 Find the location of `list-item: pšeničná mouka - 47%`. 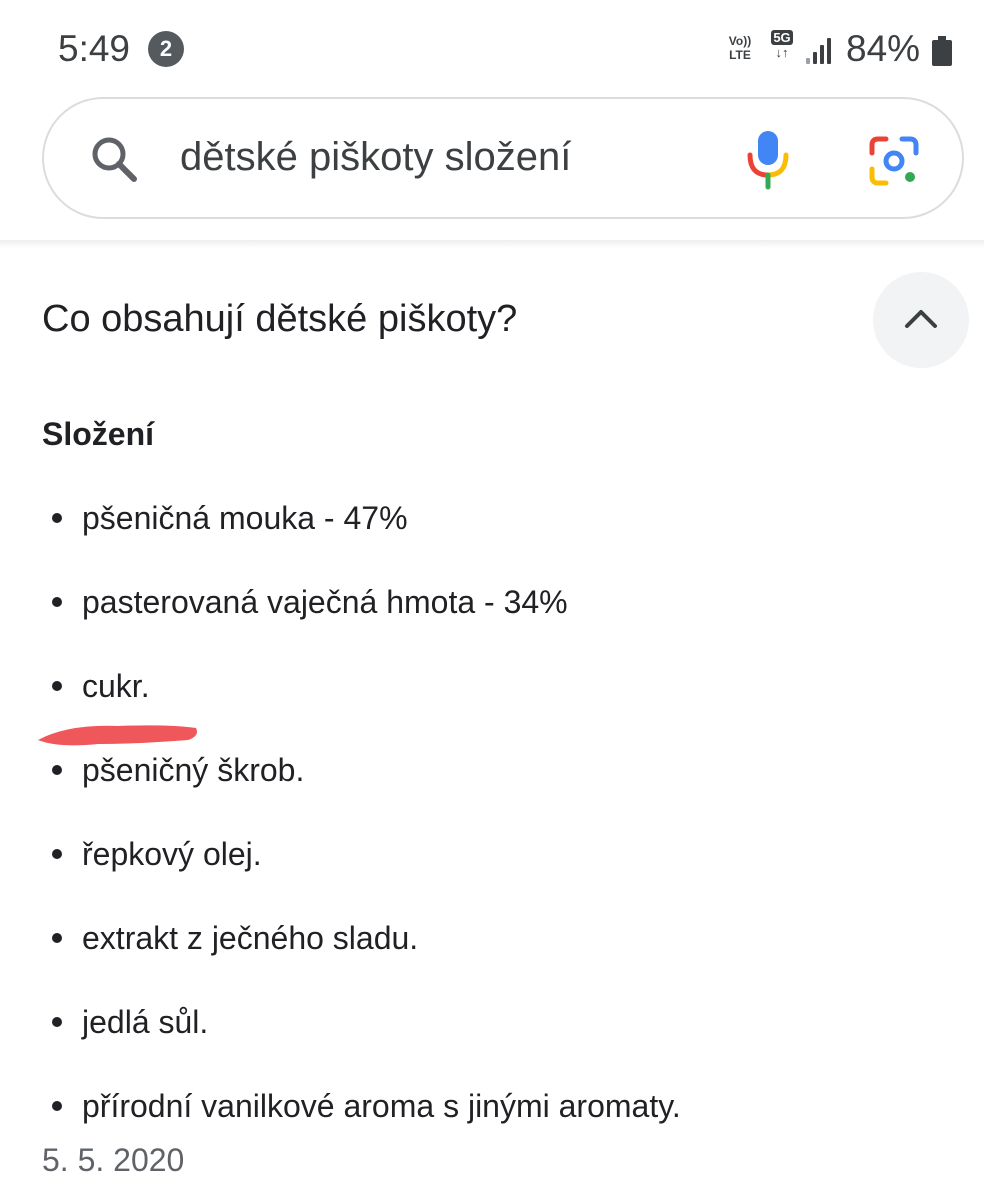

list-item: pšeničná mouka - 47% is located at coordinates (230, 518).